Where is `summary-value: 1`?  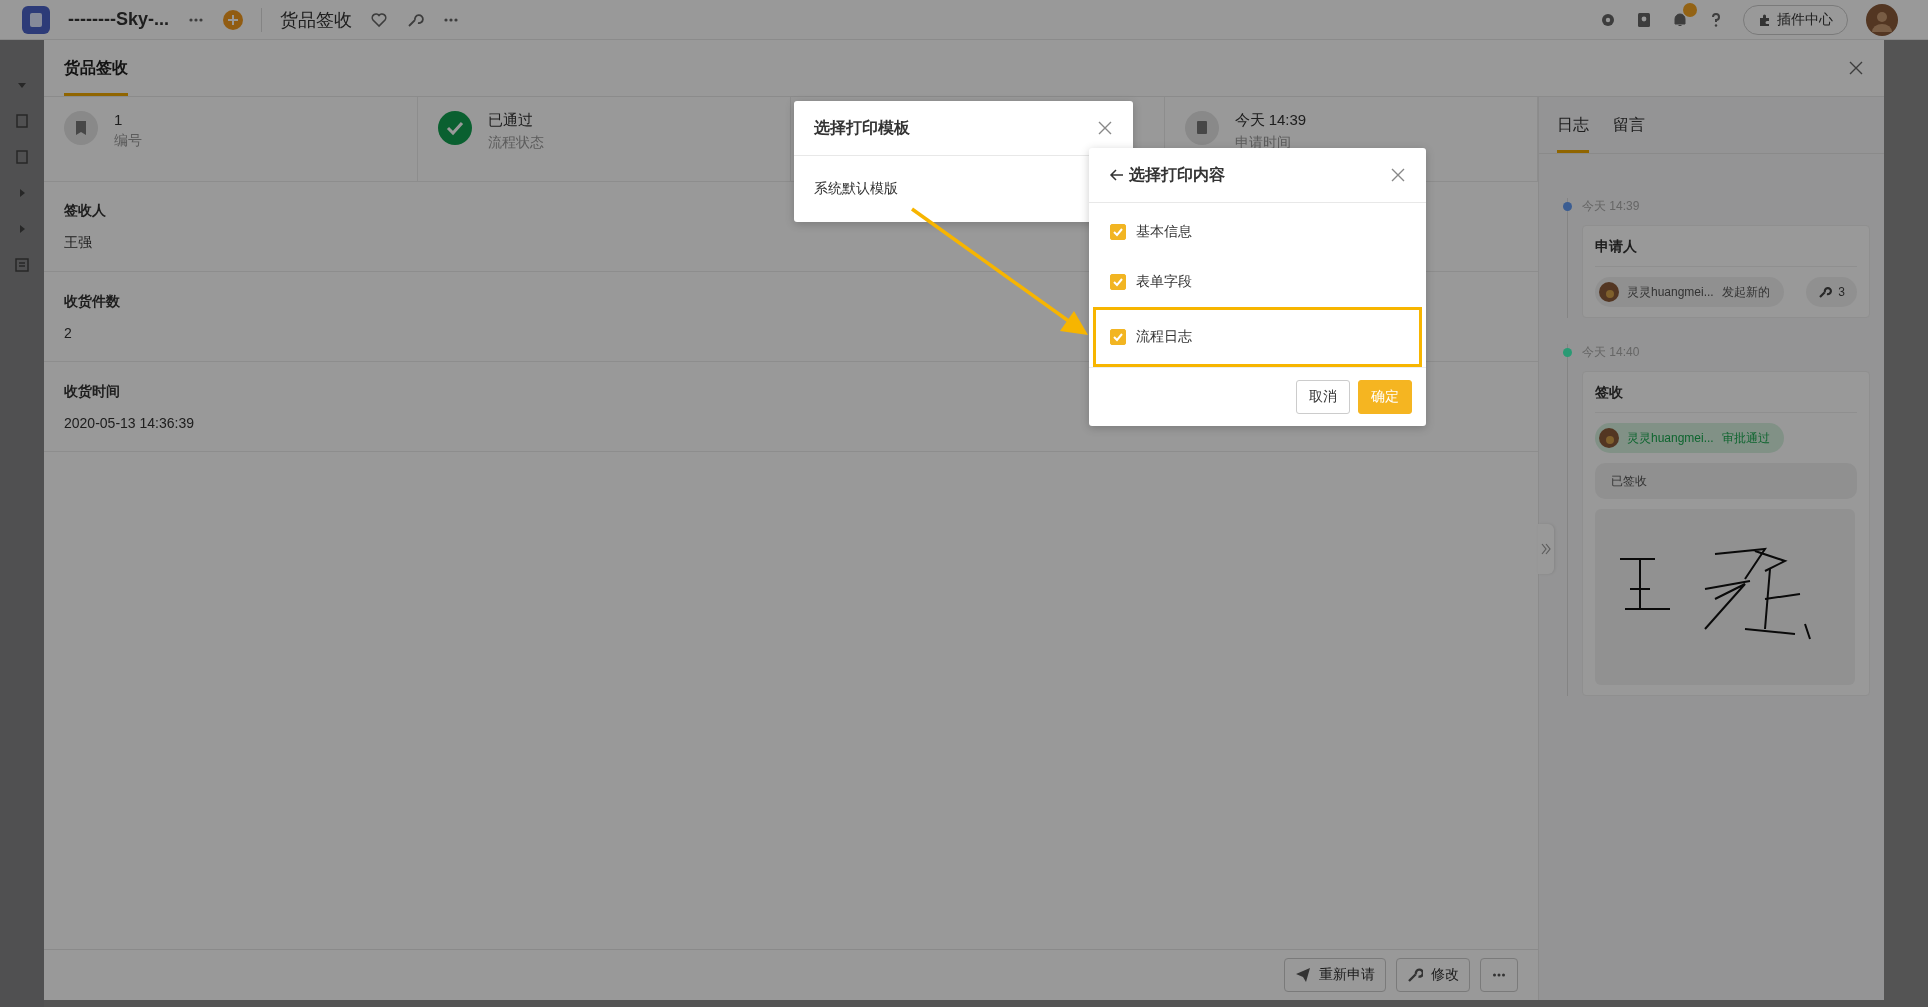
summary-value: 1 is located at coordinates (119, 119).